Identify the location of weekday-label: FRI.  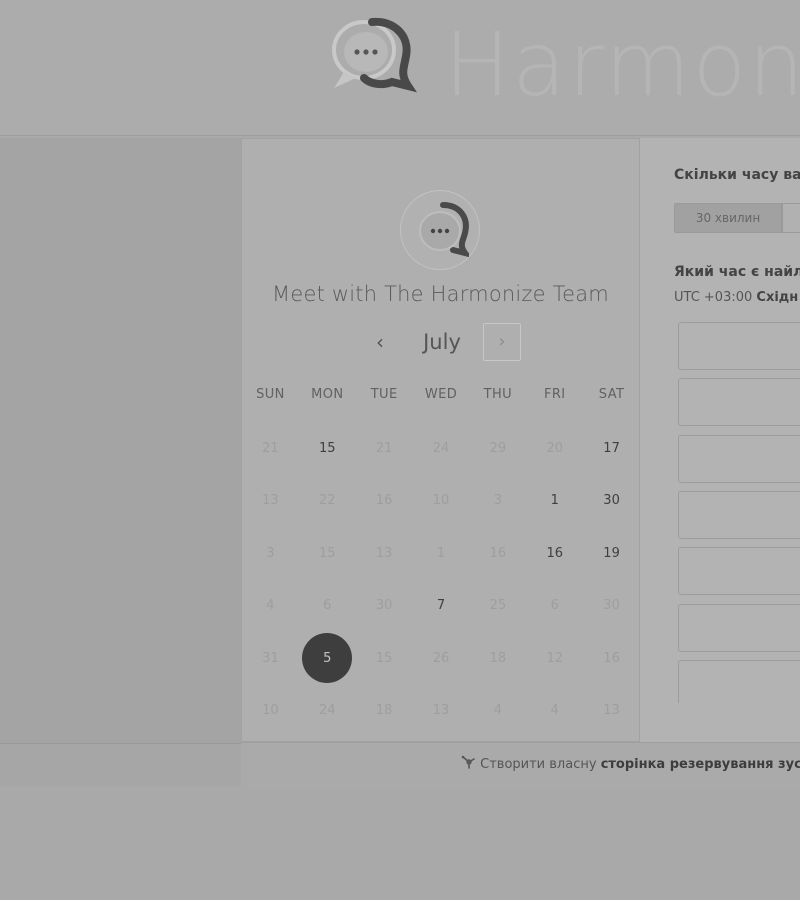
(554, 394).